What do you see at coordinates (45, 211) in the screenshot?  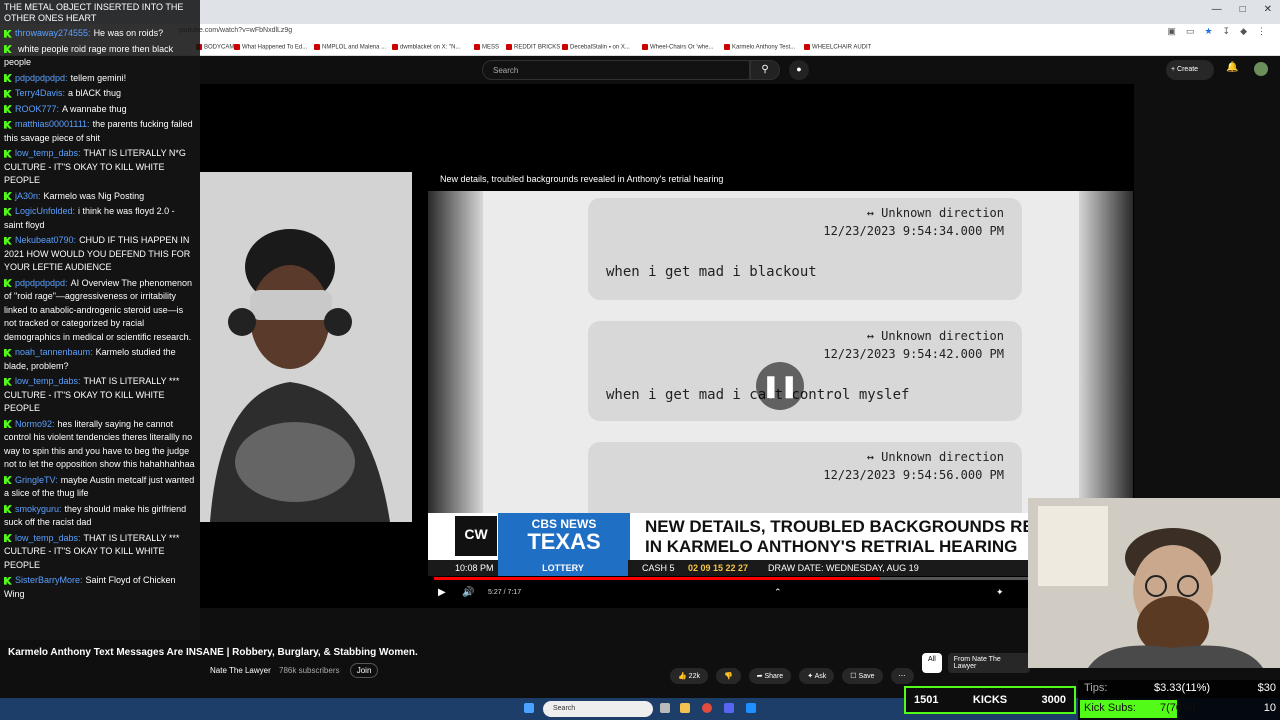 I see `chat-username: LogicUnfolded:` at bounding box center [45, 211].